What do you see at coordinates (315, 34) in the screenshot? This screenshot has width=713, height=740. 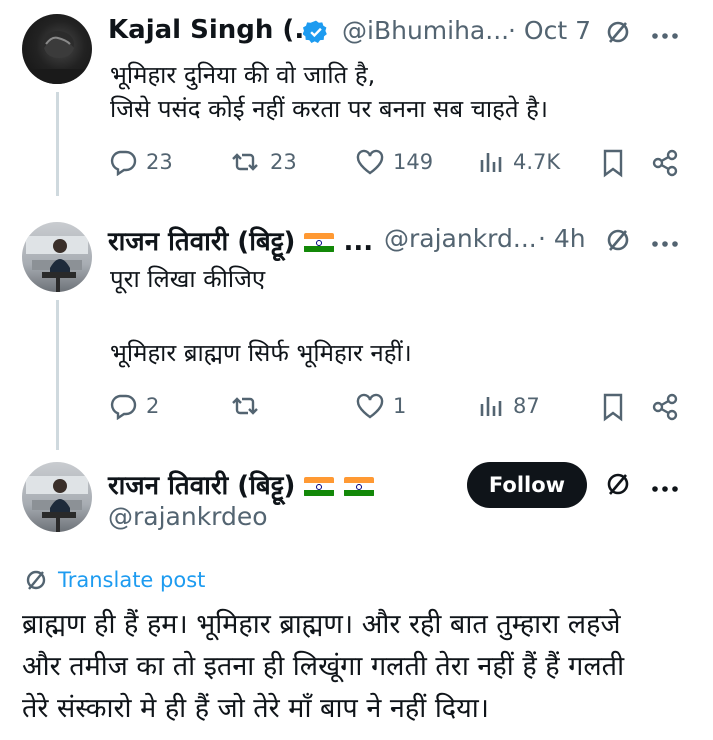 I see `verified-icon` at bounding box center [315, 34].